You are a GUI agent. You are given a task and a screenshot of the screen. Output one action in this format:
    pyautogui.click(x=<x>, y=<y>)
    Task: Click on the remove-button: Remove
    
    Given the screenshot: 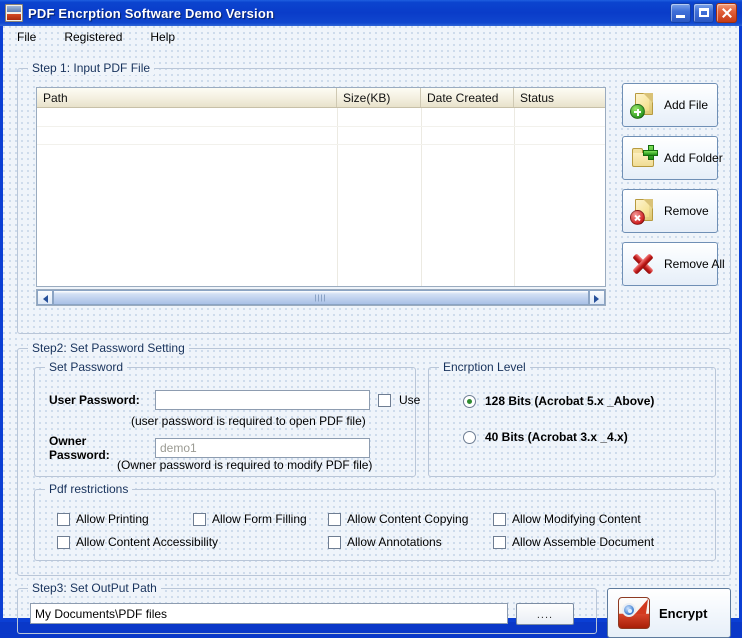 What is the action you would take?
    pyautogui.click(x=670, y=211)
    